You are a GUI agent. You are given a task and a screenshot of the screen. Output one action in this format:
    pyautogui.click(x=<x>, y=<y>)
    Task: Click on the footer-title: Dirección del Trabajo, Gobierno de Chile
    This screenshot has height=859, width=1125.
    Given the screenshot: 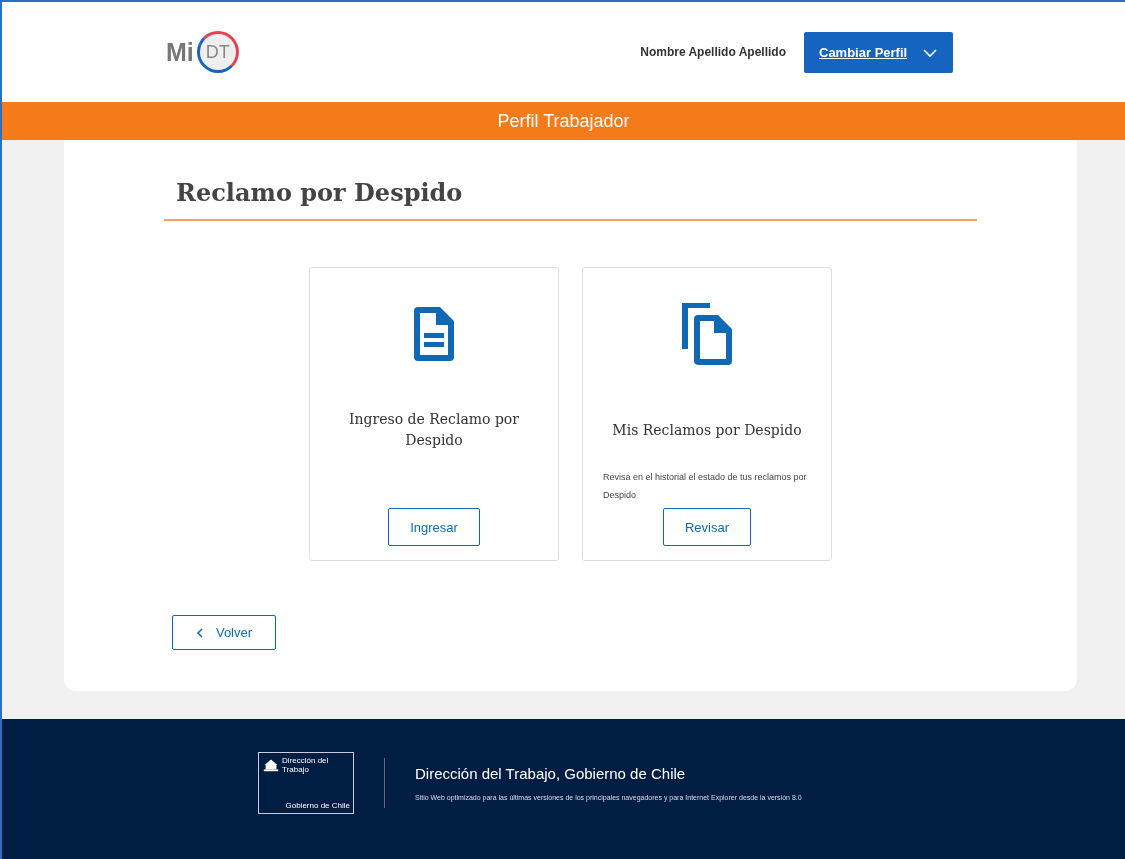 What is the action you would take?
    pyautogui.click(x=551, y=773)
    